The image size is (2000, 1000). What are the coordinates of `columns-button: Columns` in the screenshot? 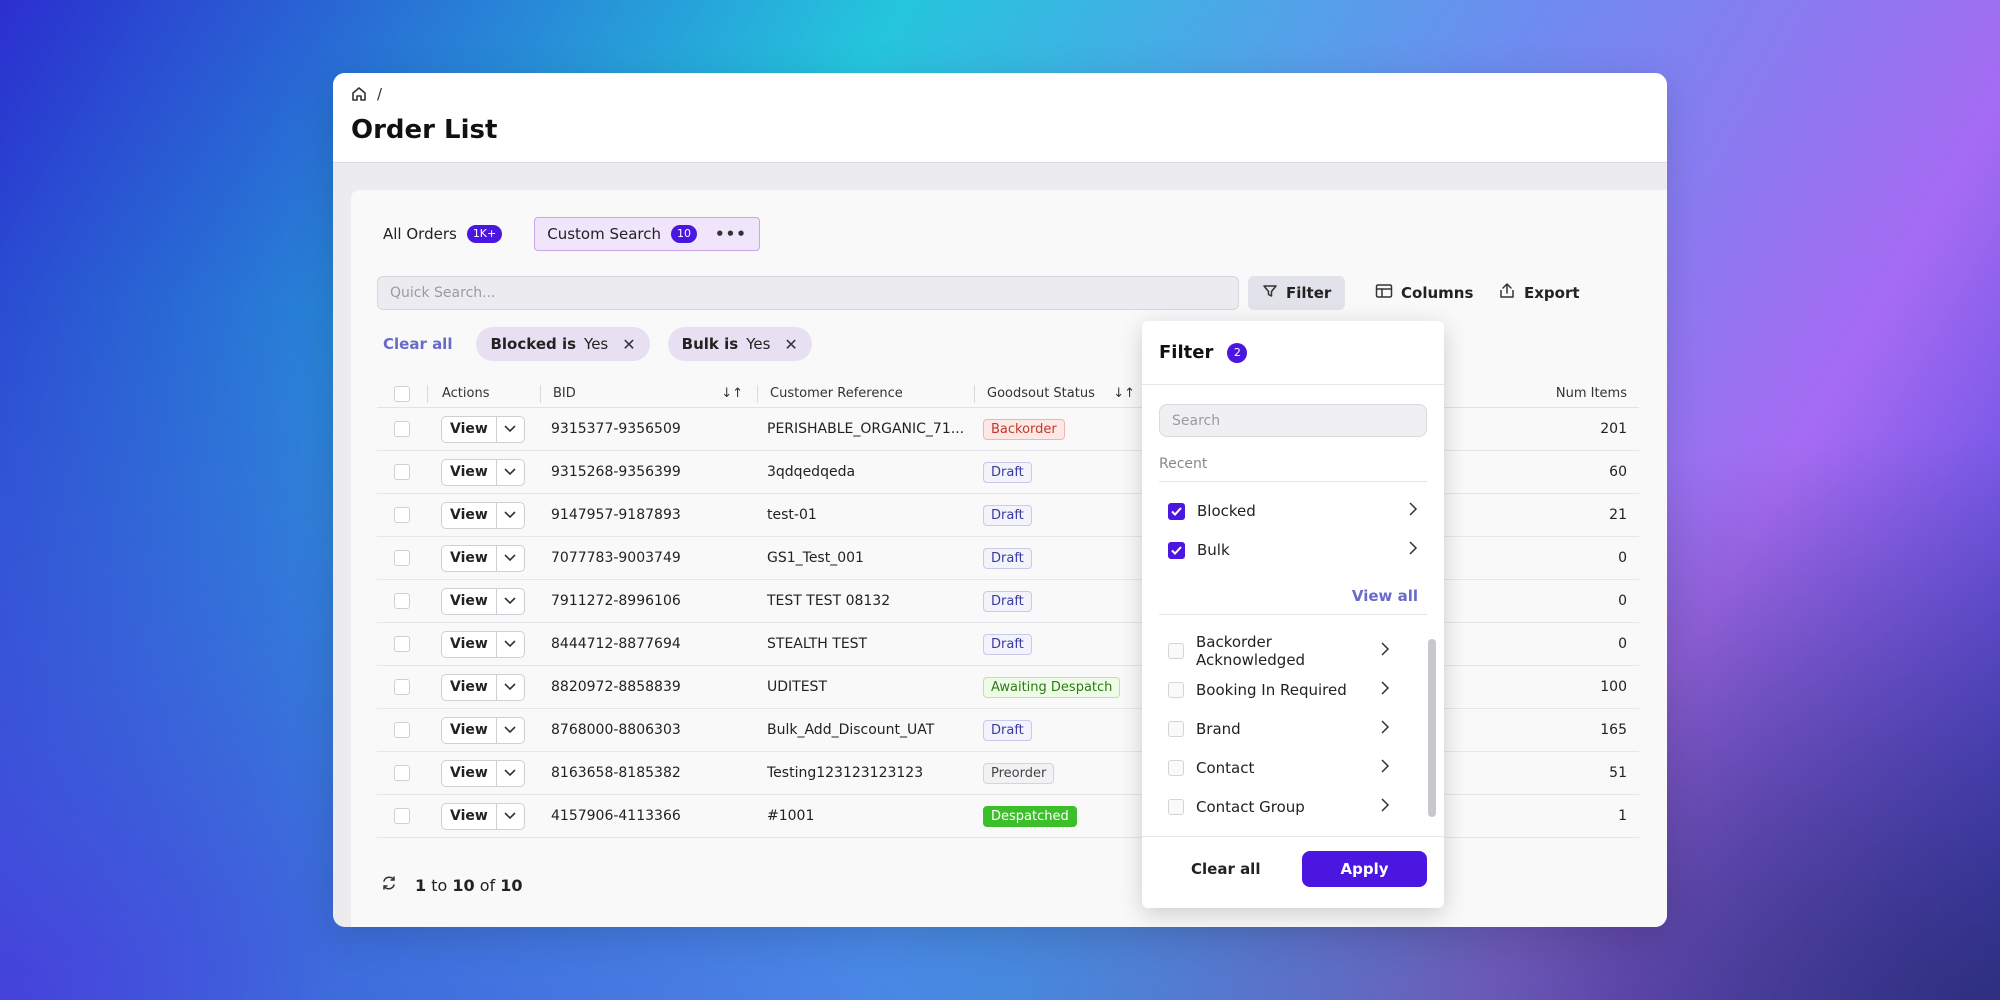 It's located at (1424, 293).